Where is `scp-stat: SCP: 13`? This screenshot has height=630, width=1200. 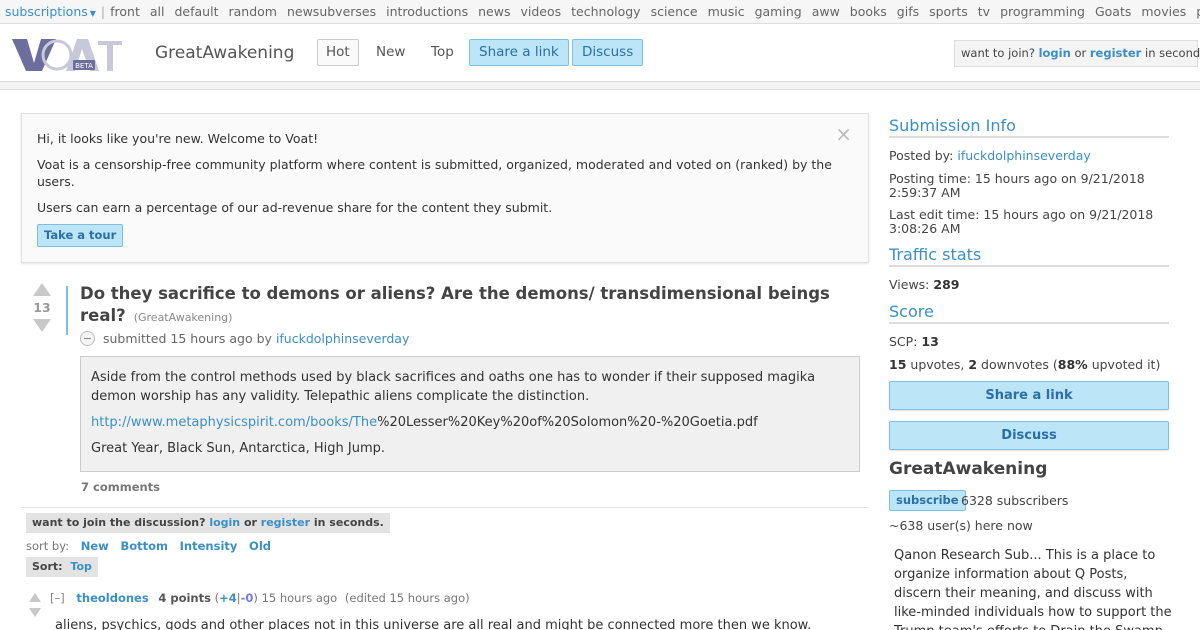 scp-stat: SCP: 13 is located at coordinates (1029, 342).